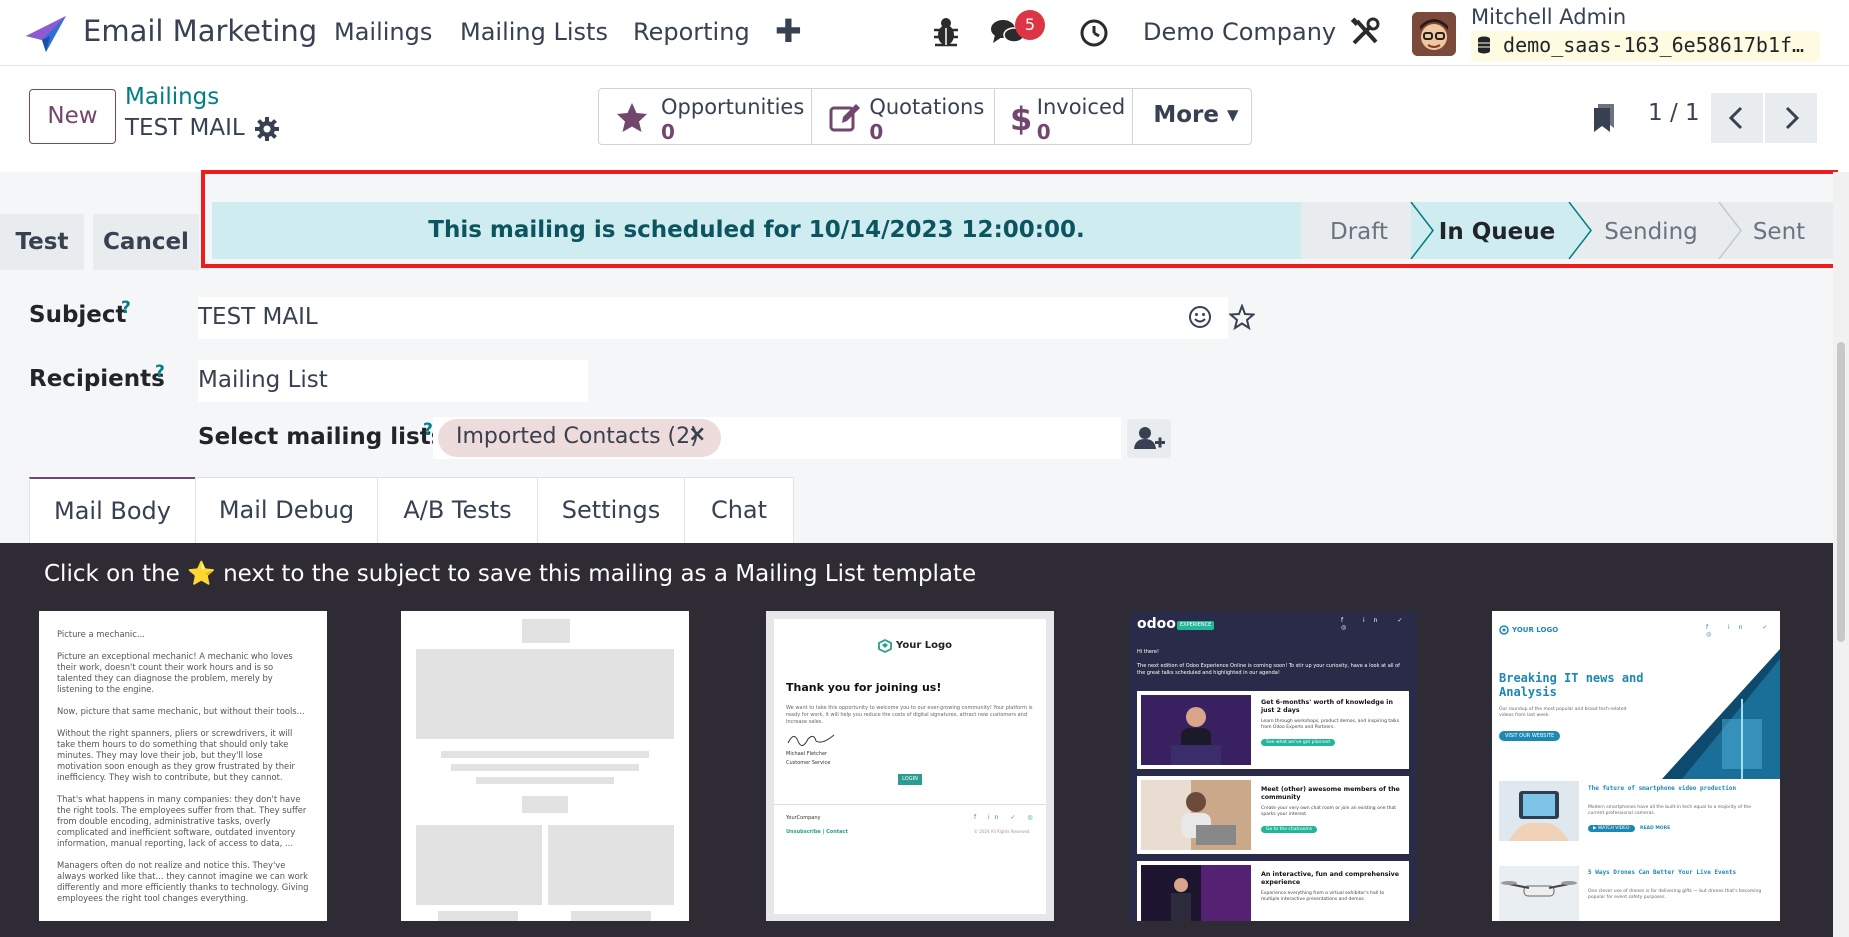 This screenshot has height=937, width=1849. I want to click on app-name: Email Marketing, so click(200, 31).